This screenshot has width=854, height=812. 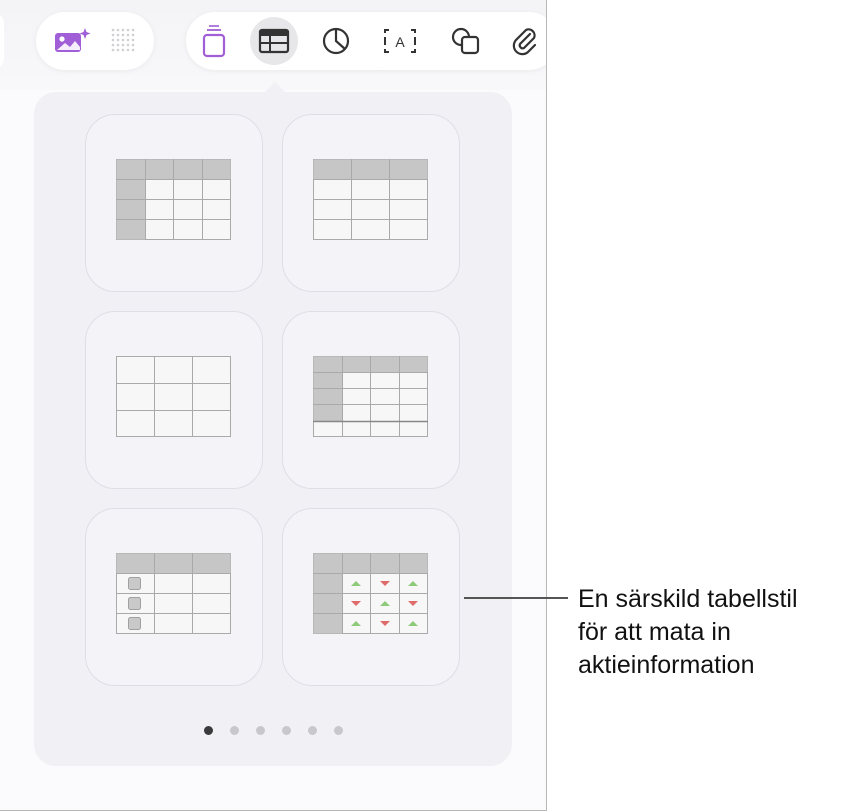 What do you see at coordinates (2, 41) in the screenshot?
I see `toolbar-edge` at bounding box center [2, 41].